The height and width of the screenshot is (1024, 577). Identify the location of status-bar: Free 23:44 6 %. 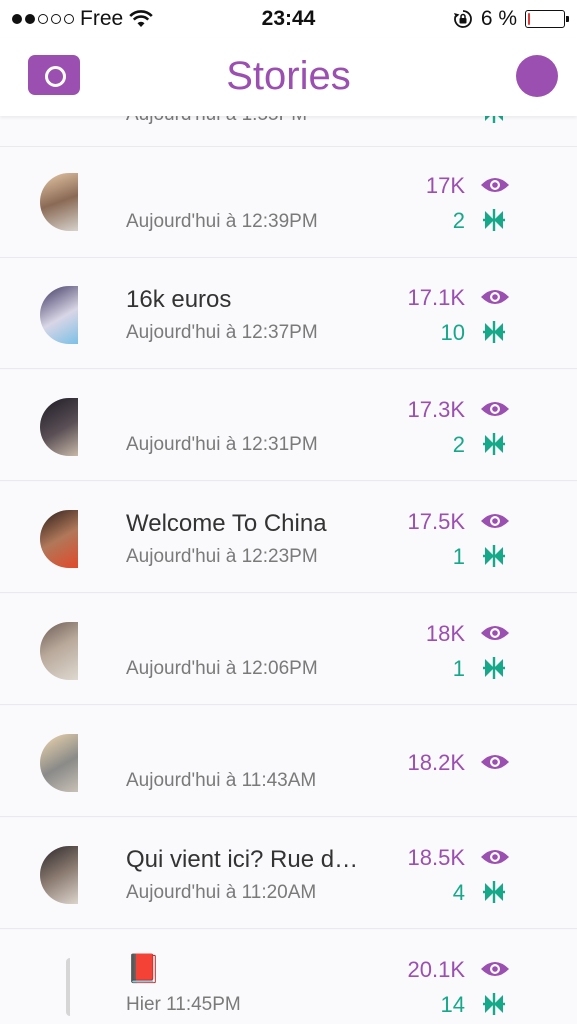
(288, 19).